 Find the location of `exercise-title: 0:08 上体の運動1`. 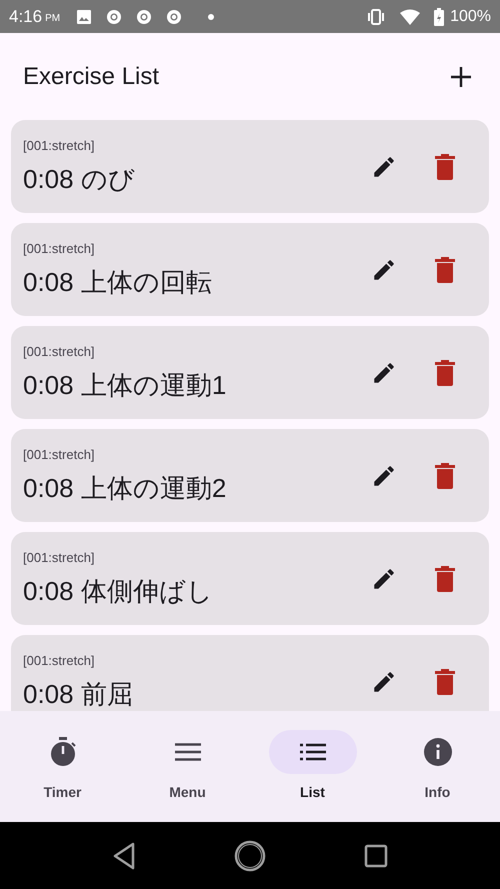

exercise-title: 0:08 上体の運動1 is located at coordinates (125, 385).